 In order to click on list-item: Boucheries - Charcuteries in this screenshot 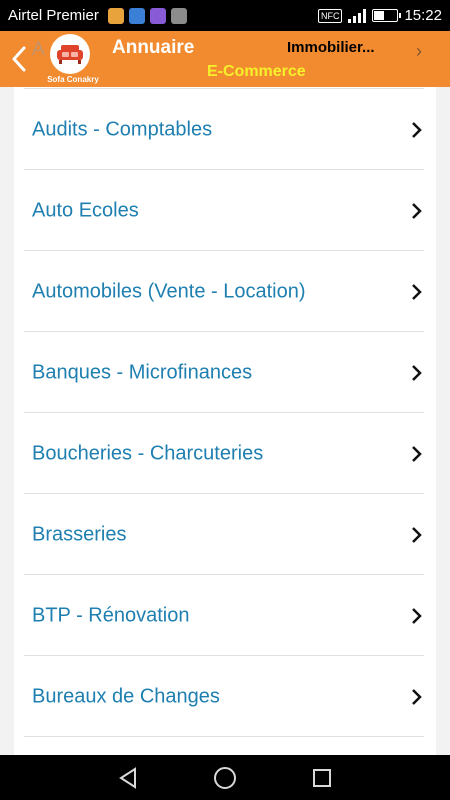, I will do `click(225, 453)`.